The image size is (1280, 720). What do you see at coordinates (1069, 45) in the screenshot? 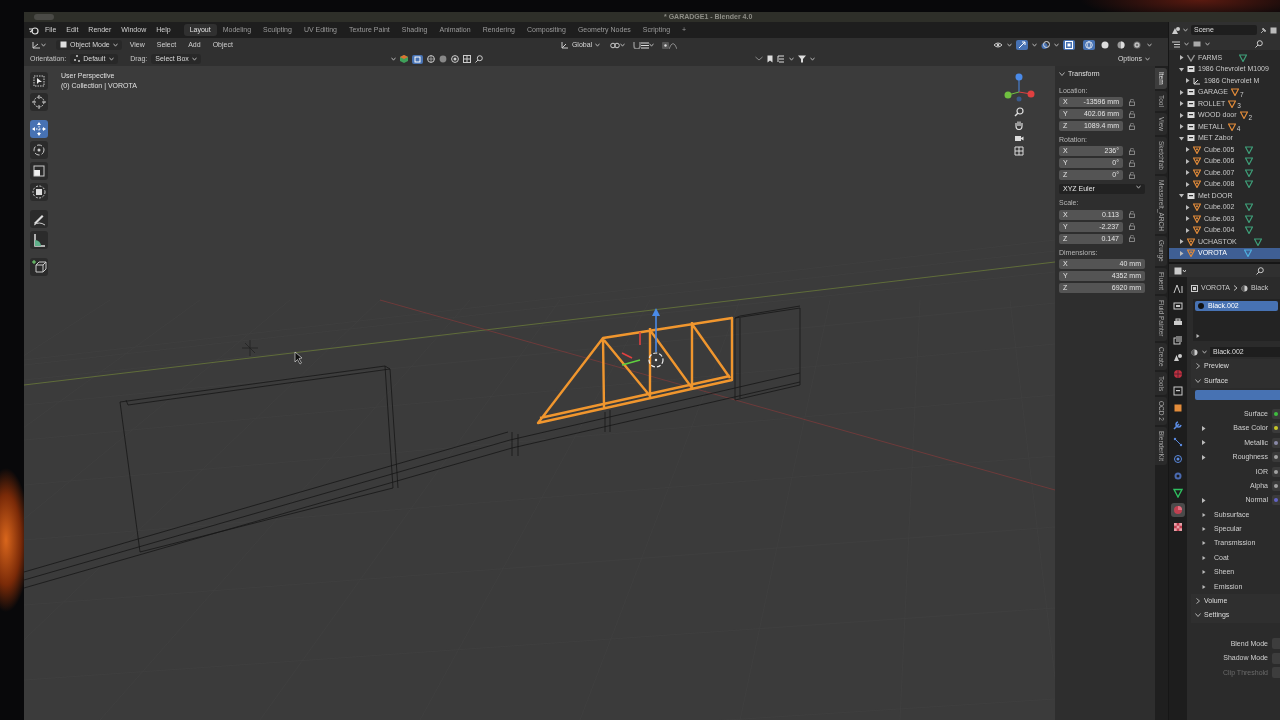
I see `xray-toggle` at bounding box center [1069, 45].